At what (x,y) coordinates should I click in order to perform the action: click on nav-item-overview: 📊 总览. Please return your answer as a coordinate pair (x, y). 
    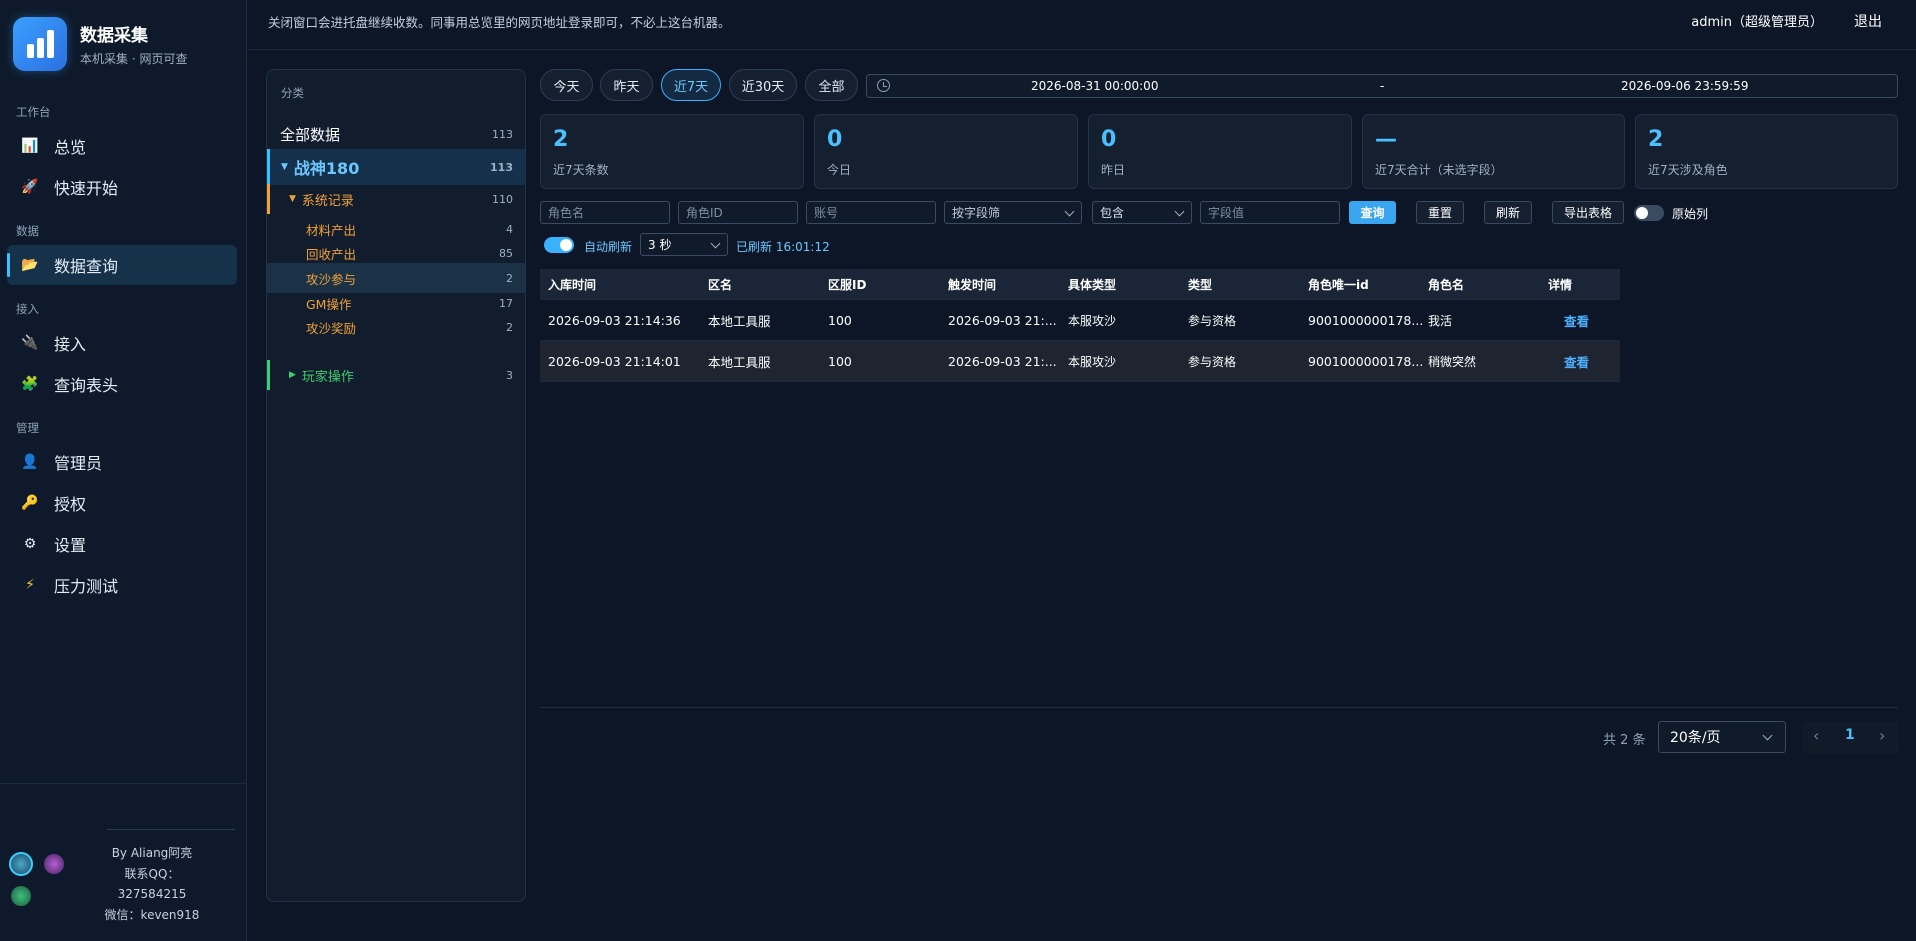
    Looking at the image, I should click on (122, 146).